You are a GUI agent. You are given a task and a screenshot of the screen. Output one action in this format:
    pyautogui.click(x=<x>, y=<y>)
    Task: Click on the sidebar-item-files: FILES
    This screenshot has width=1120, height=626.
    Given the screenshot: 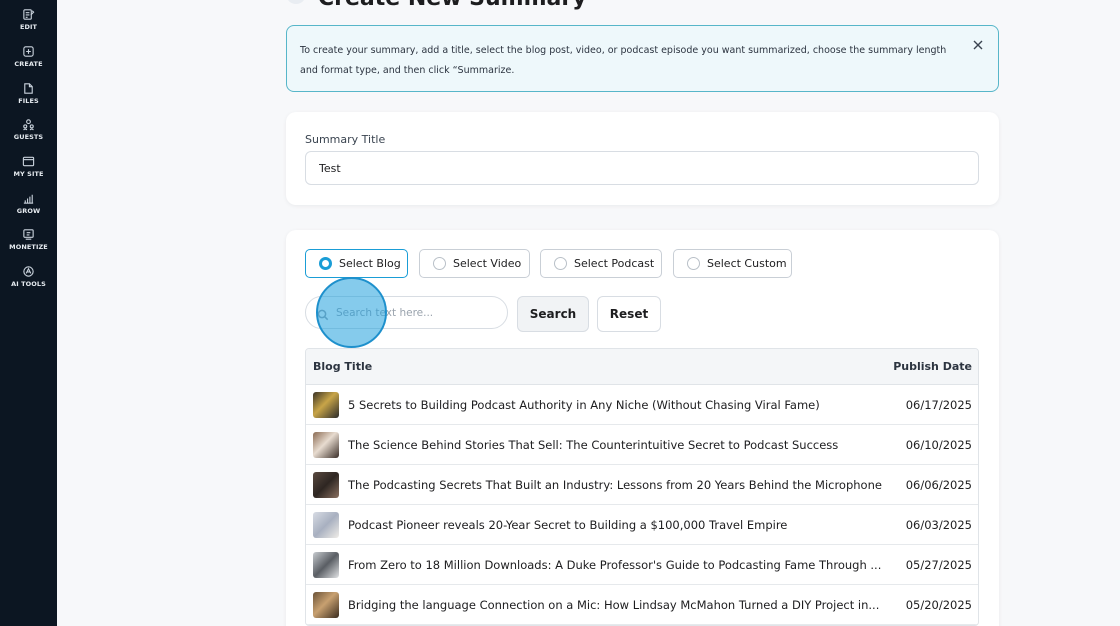 What is the action you would take?
    pyautogui.click(x=28, y=93)
    